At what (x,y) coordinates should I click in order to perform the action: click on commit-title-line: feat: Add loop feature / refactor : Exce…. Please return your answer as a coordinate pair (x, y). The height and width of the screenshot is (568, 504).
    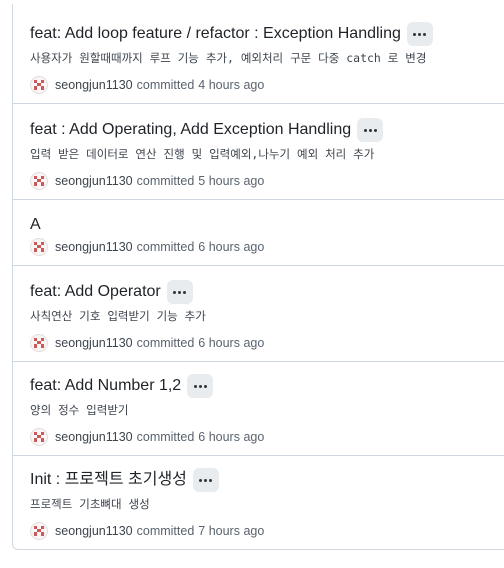
    Looking at the image, I should click on (231, 34).